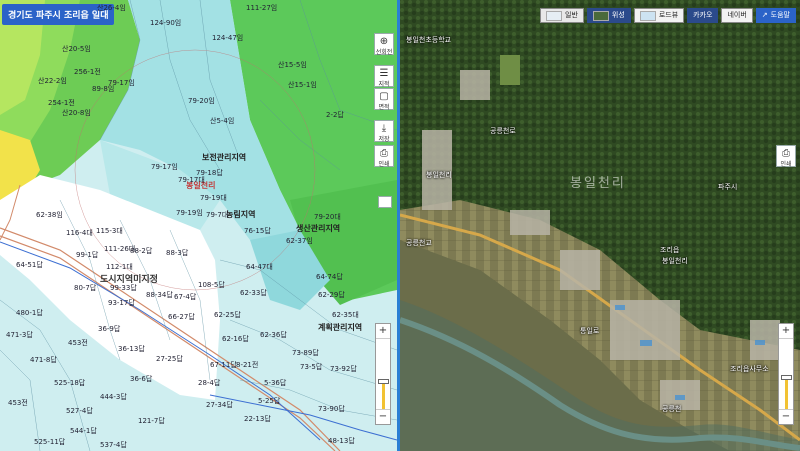  Describe the element at coordinates (166, 23) in the screenshot. I see `parcel-label: 124-90임` at that location.